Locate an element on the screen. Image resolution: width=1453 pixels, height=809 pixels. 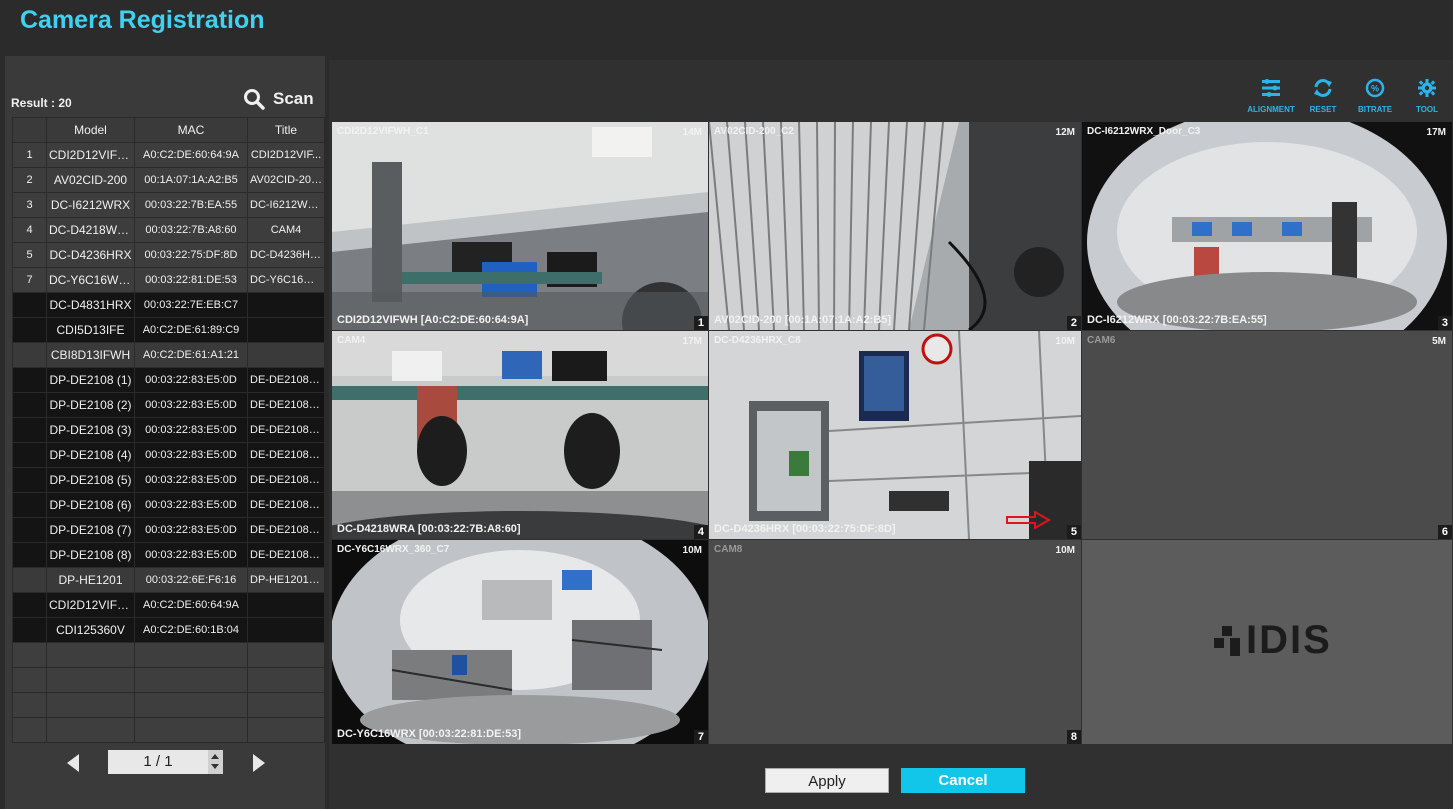
cell-mac: 00:03:22:75:DF:8D is located at coordinates (191, 255).